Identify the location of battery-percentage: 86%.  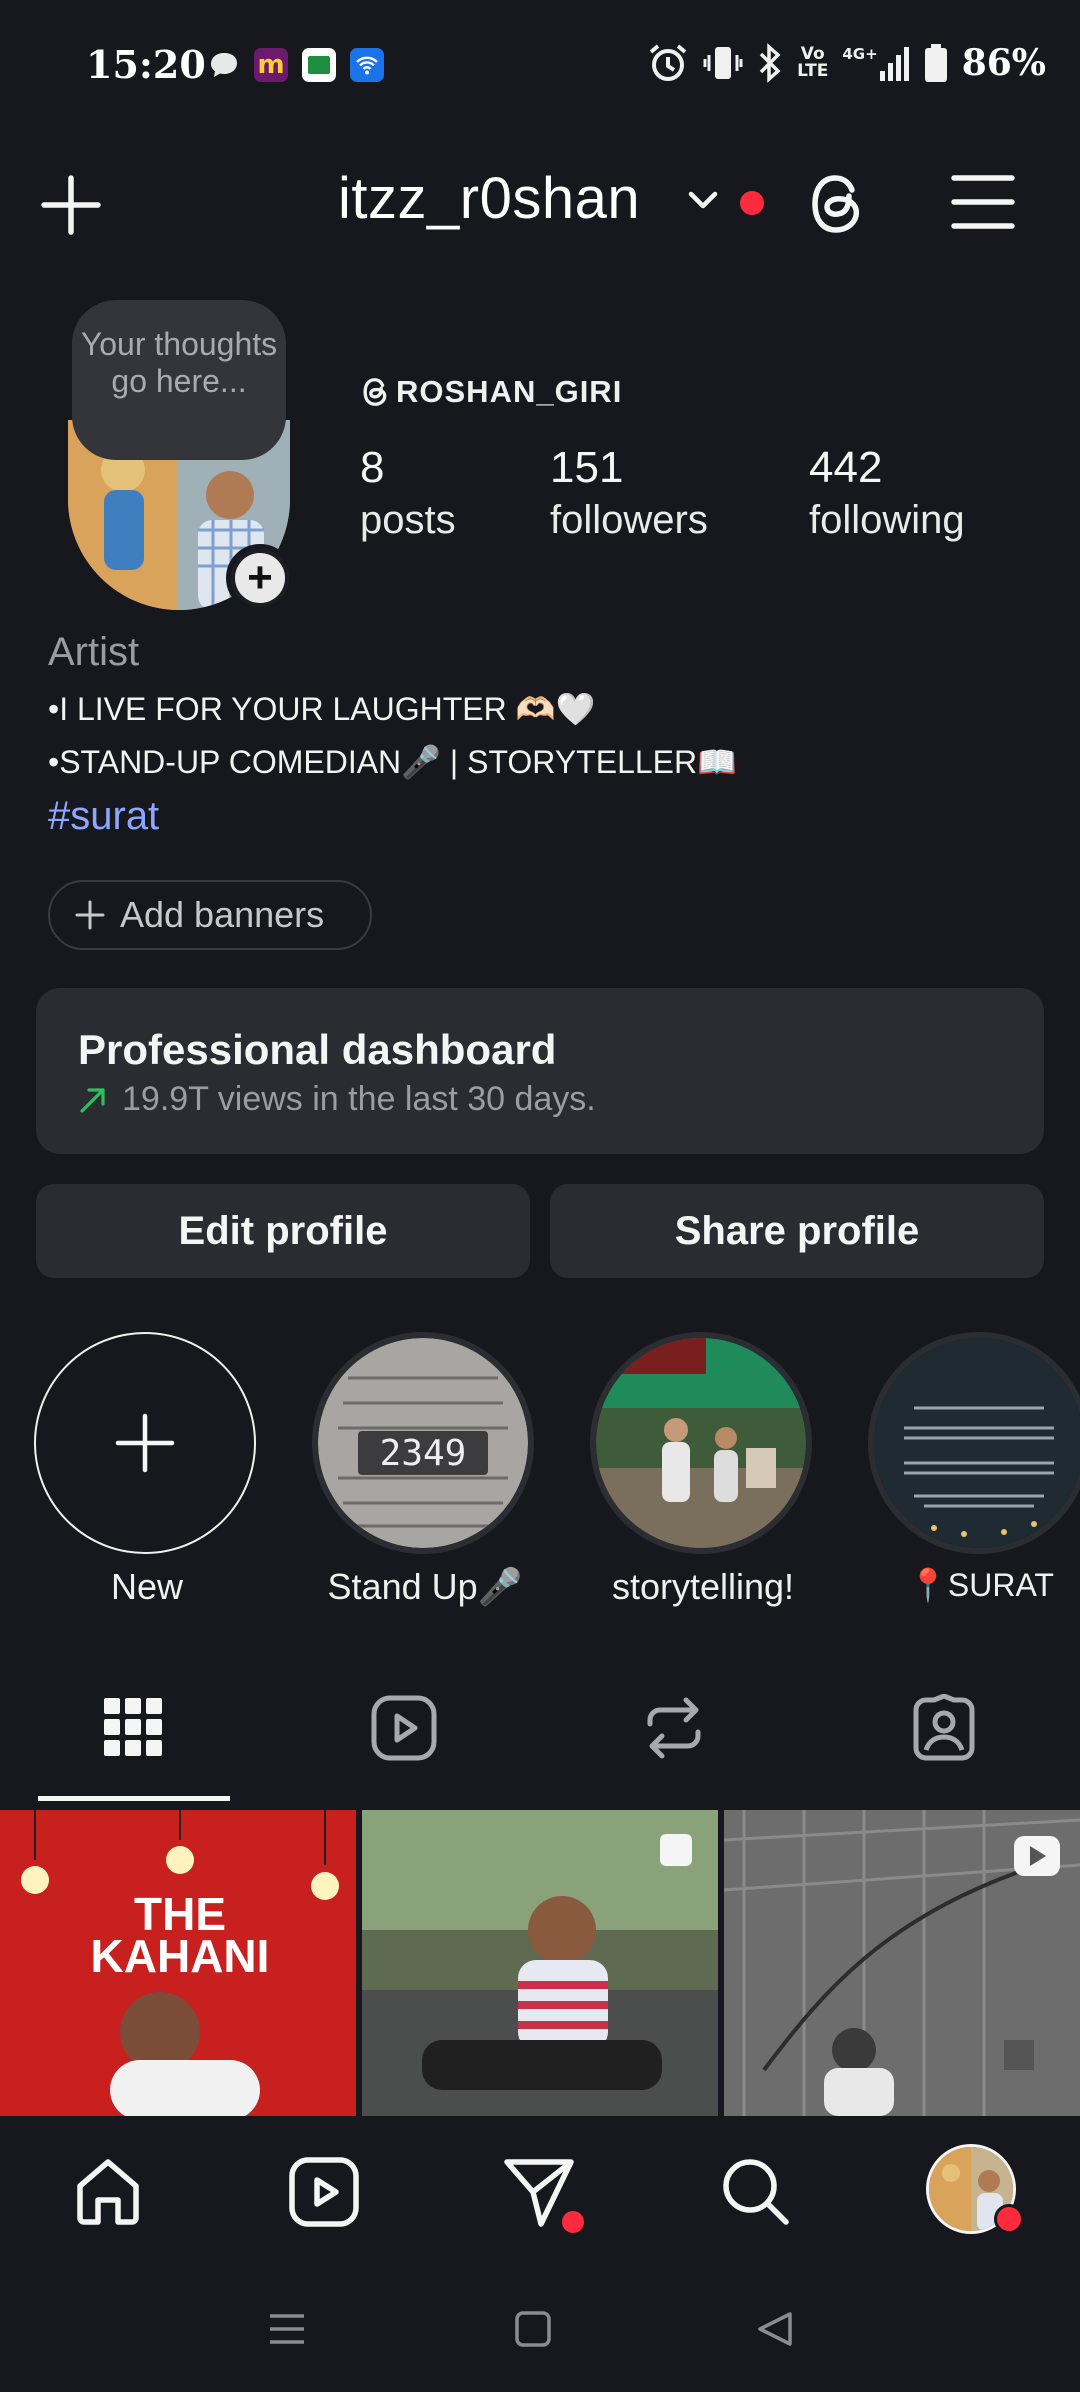
(1003, 63).